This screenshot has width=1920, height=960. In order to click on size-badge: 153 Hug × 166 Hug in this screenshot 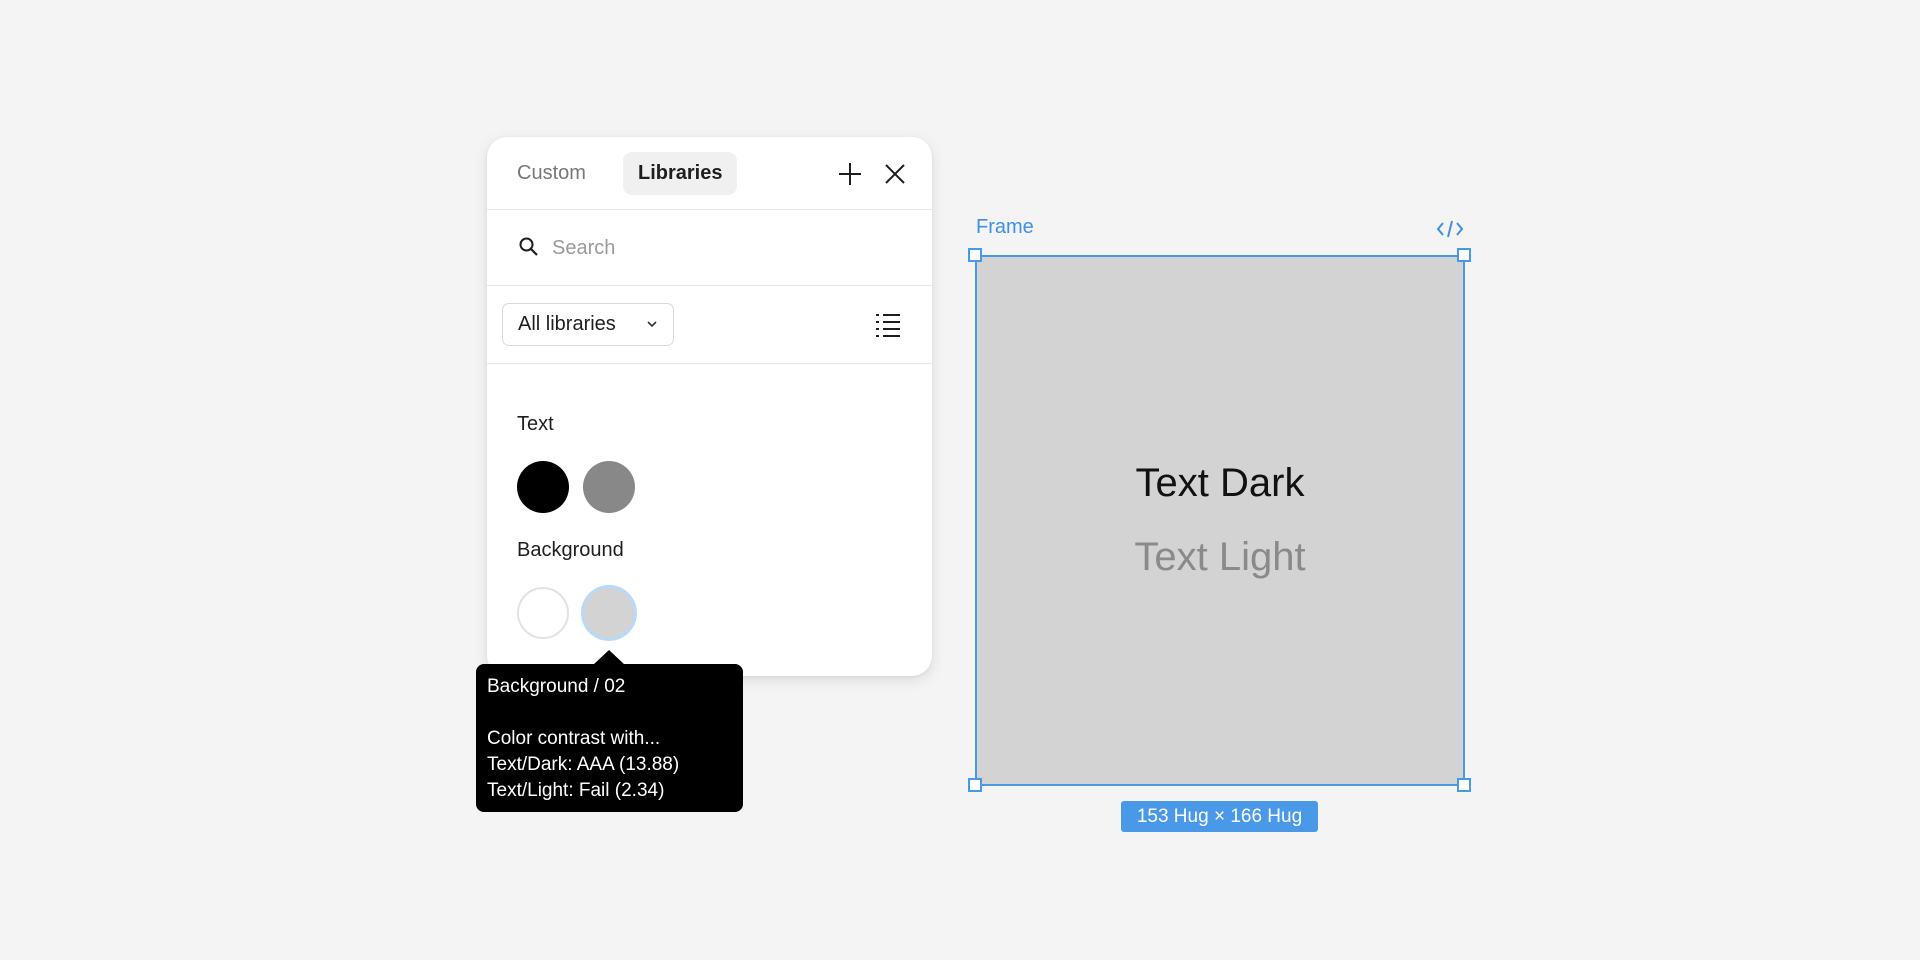, I will do `click(1219, 816)`.